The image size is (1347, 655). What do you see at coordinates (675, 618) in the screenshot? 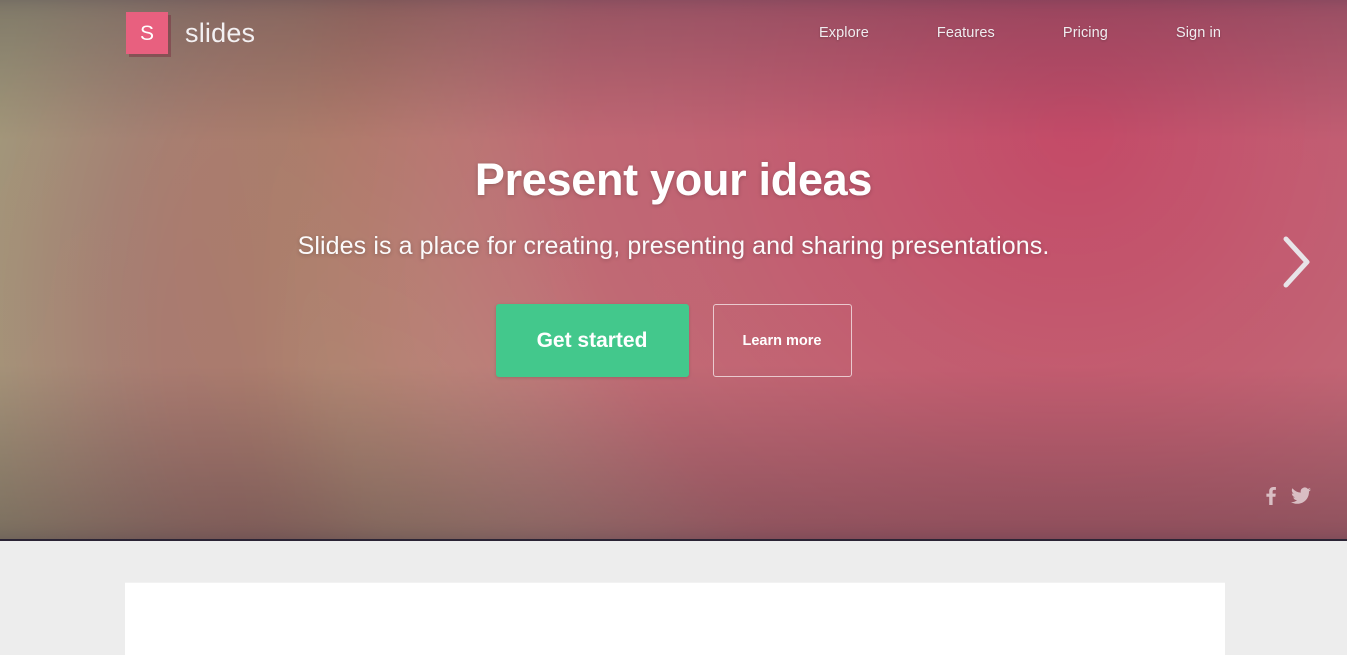
I see `content-card` at bounding box center [675, 618].